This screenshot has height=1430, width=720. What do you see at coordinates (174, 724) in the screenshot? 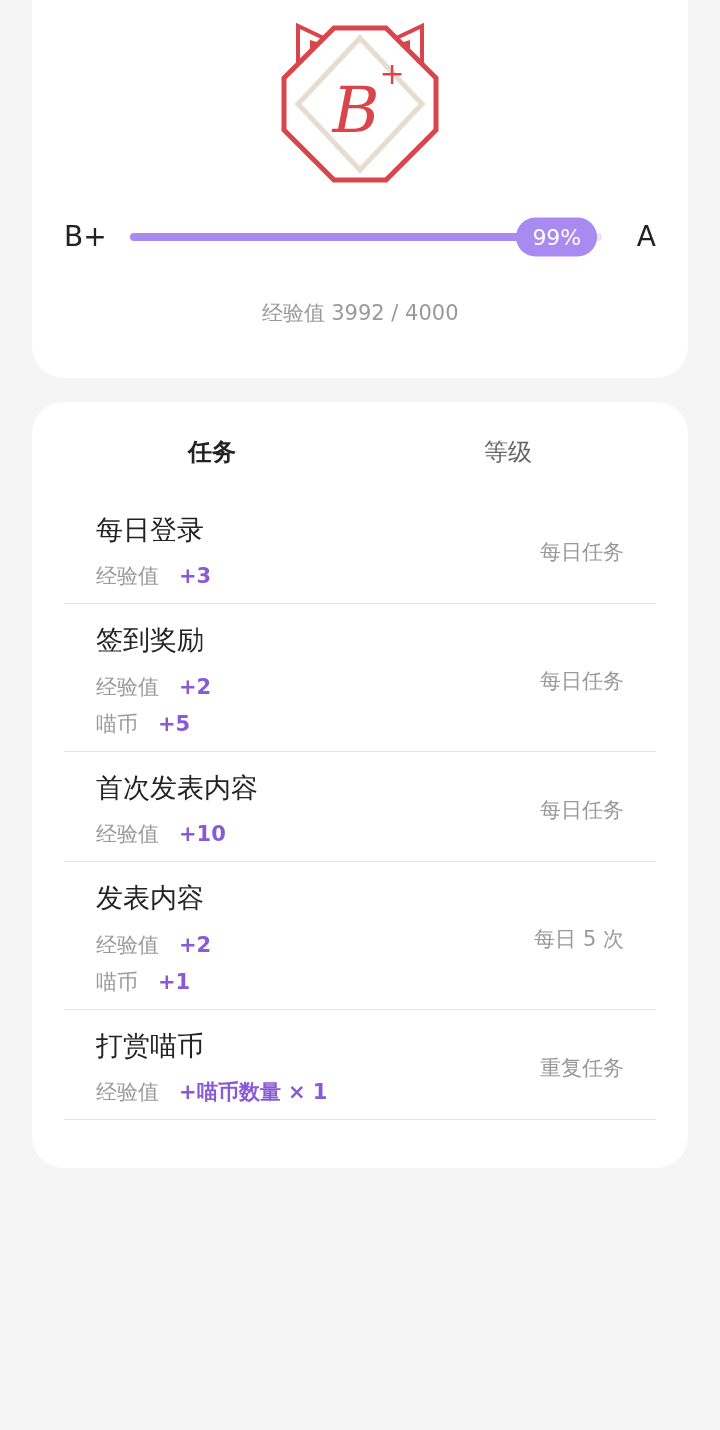
I see `reward-value: +5` at bounding box center [174, 724].